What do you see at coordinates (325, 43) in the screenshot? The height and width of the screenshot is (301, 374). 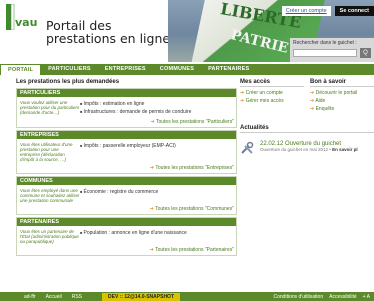 I see `search-label: Rechercher dans le guichet :` at bounding box center [325, 43].